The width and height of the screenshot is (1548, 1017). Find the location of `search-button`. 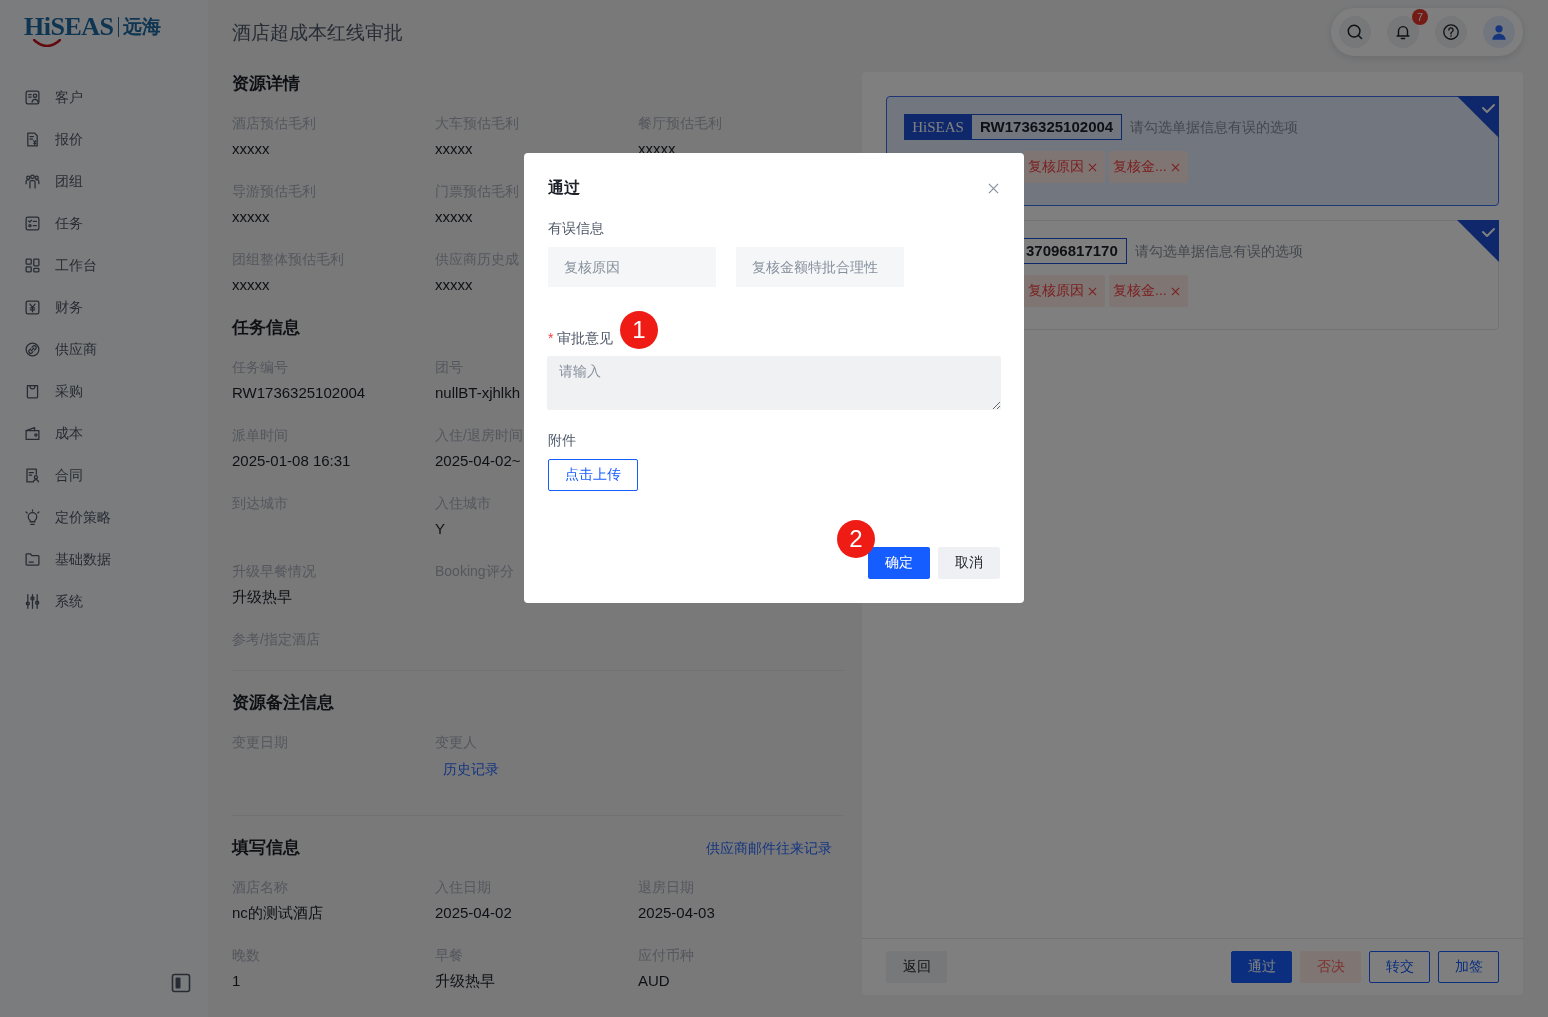

search-button is located at coordinates (1355, 32).